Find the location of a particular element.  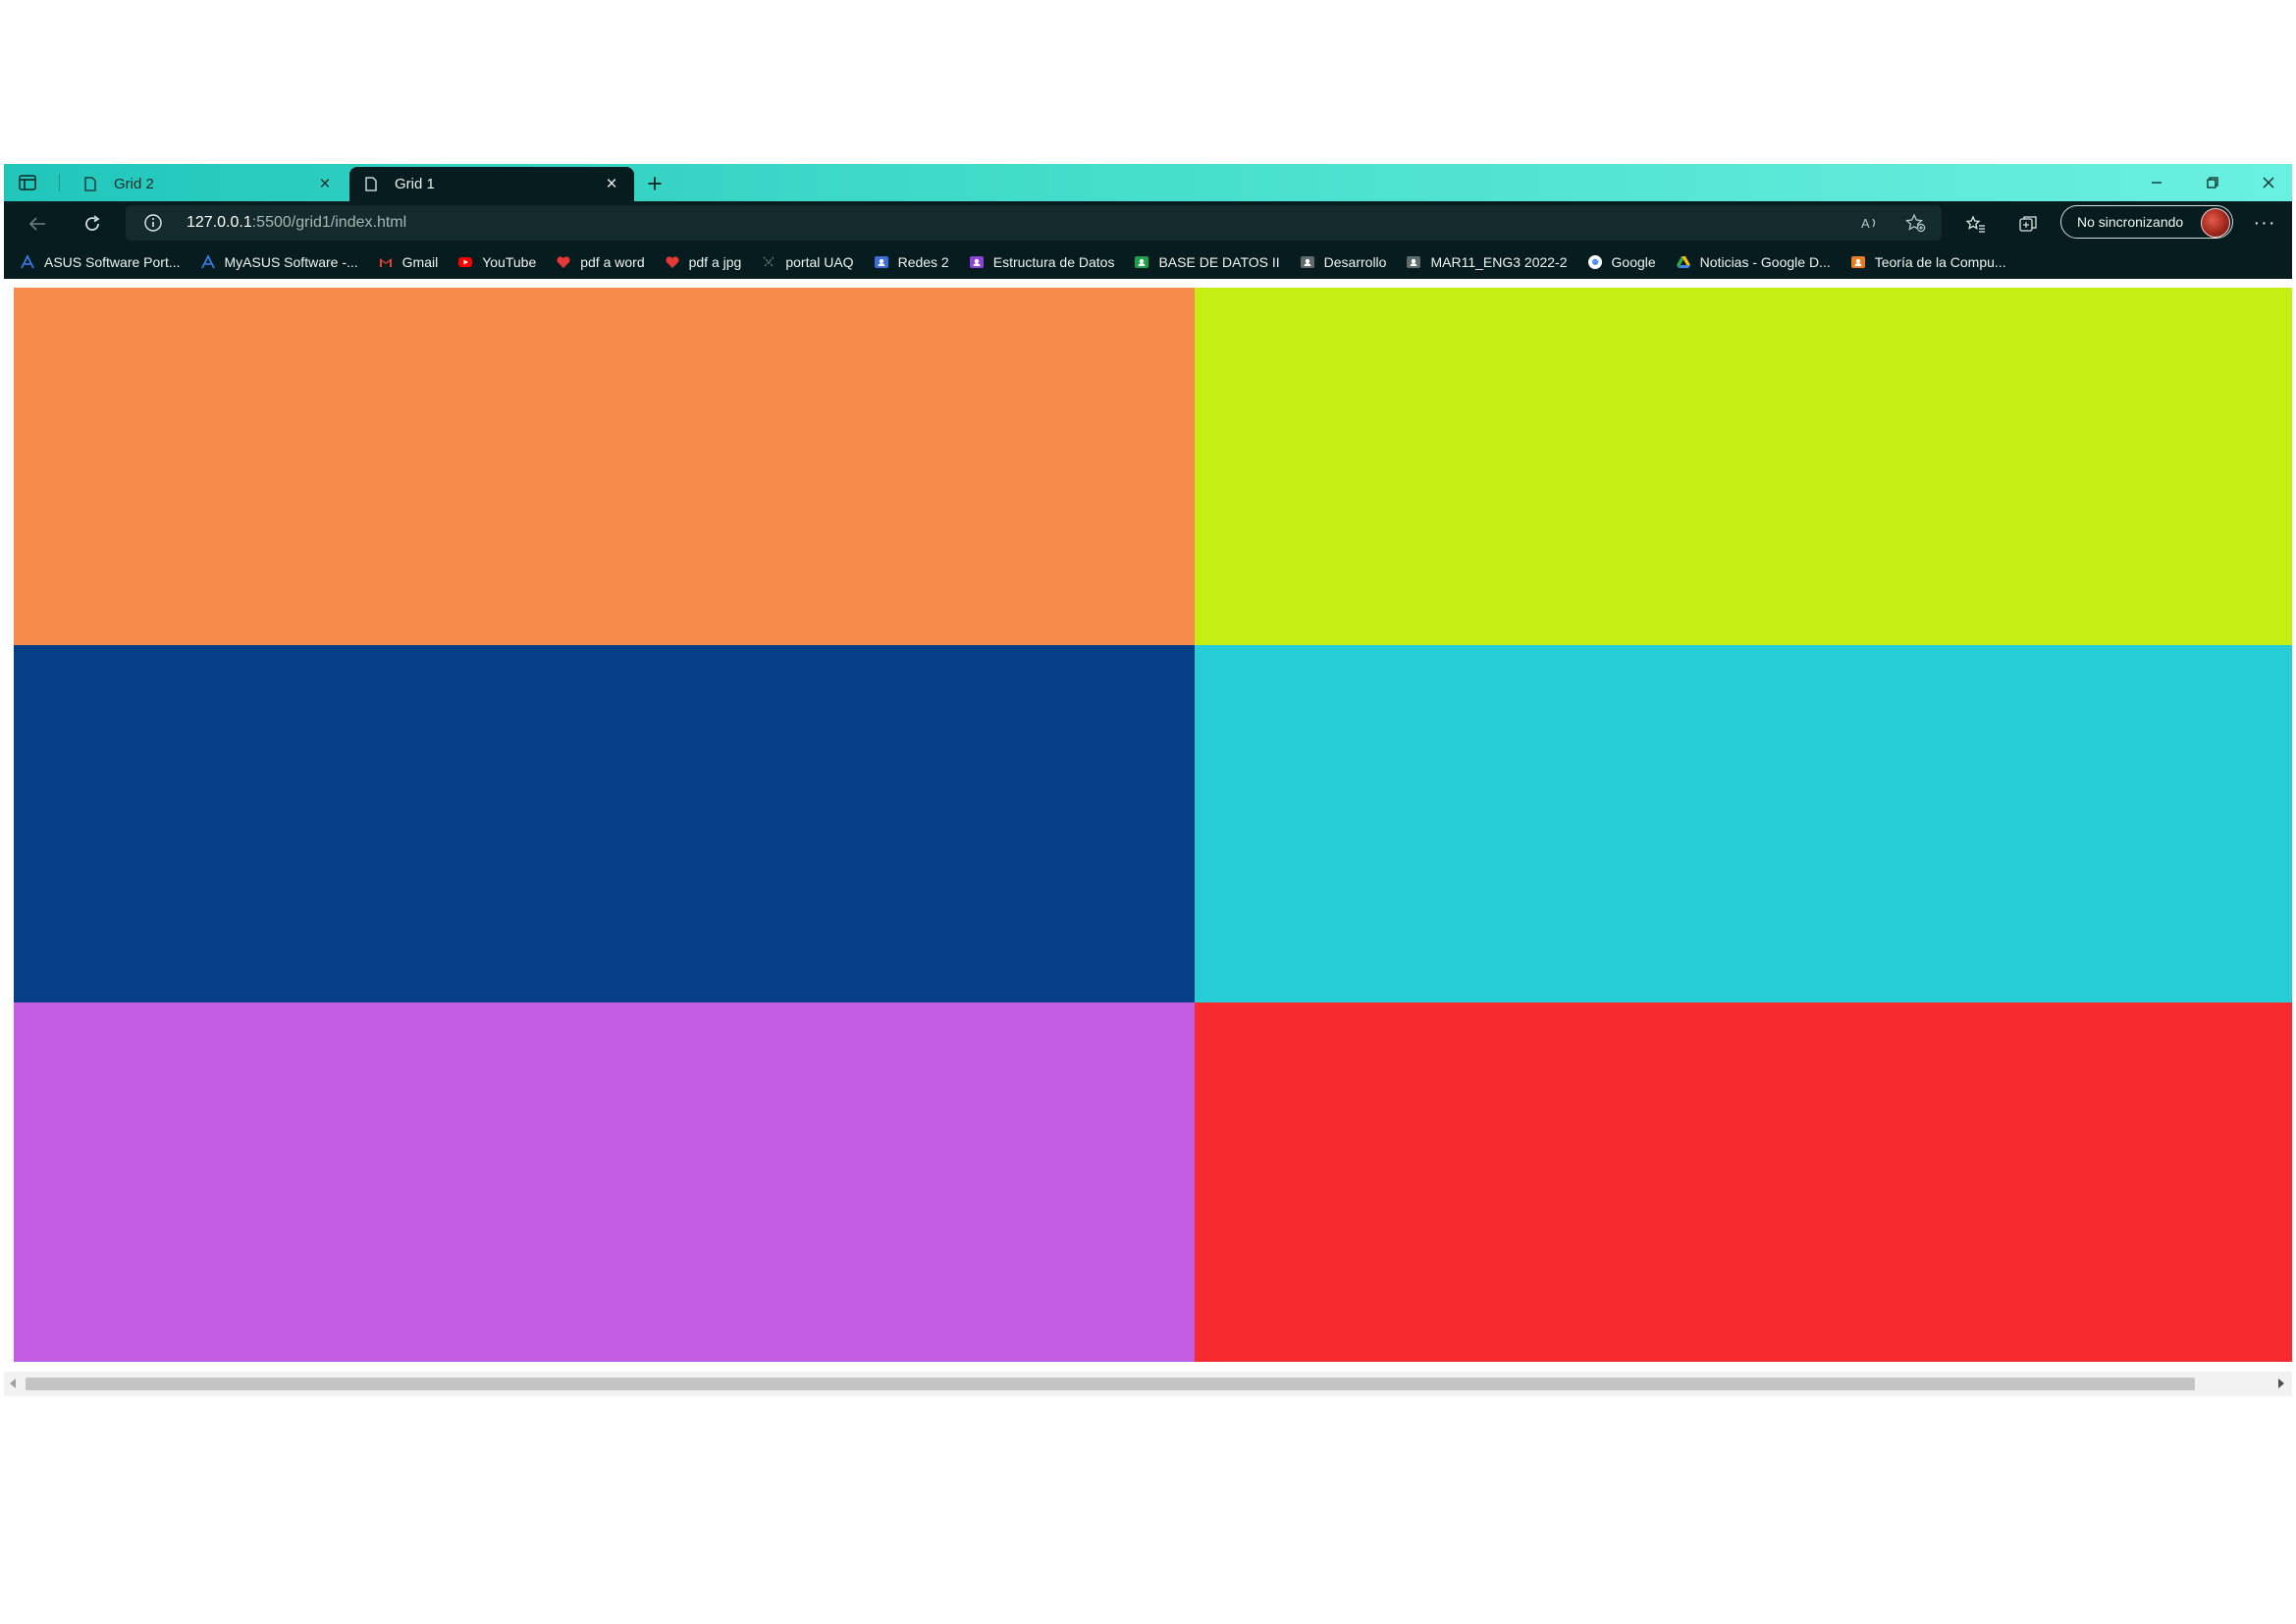

bookmark-item: Redes 2 is located at coordinates (911, 262).